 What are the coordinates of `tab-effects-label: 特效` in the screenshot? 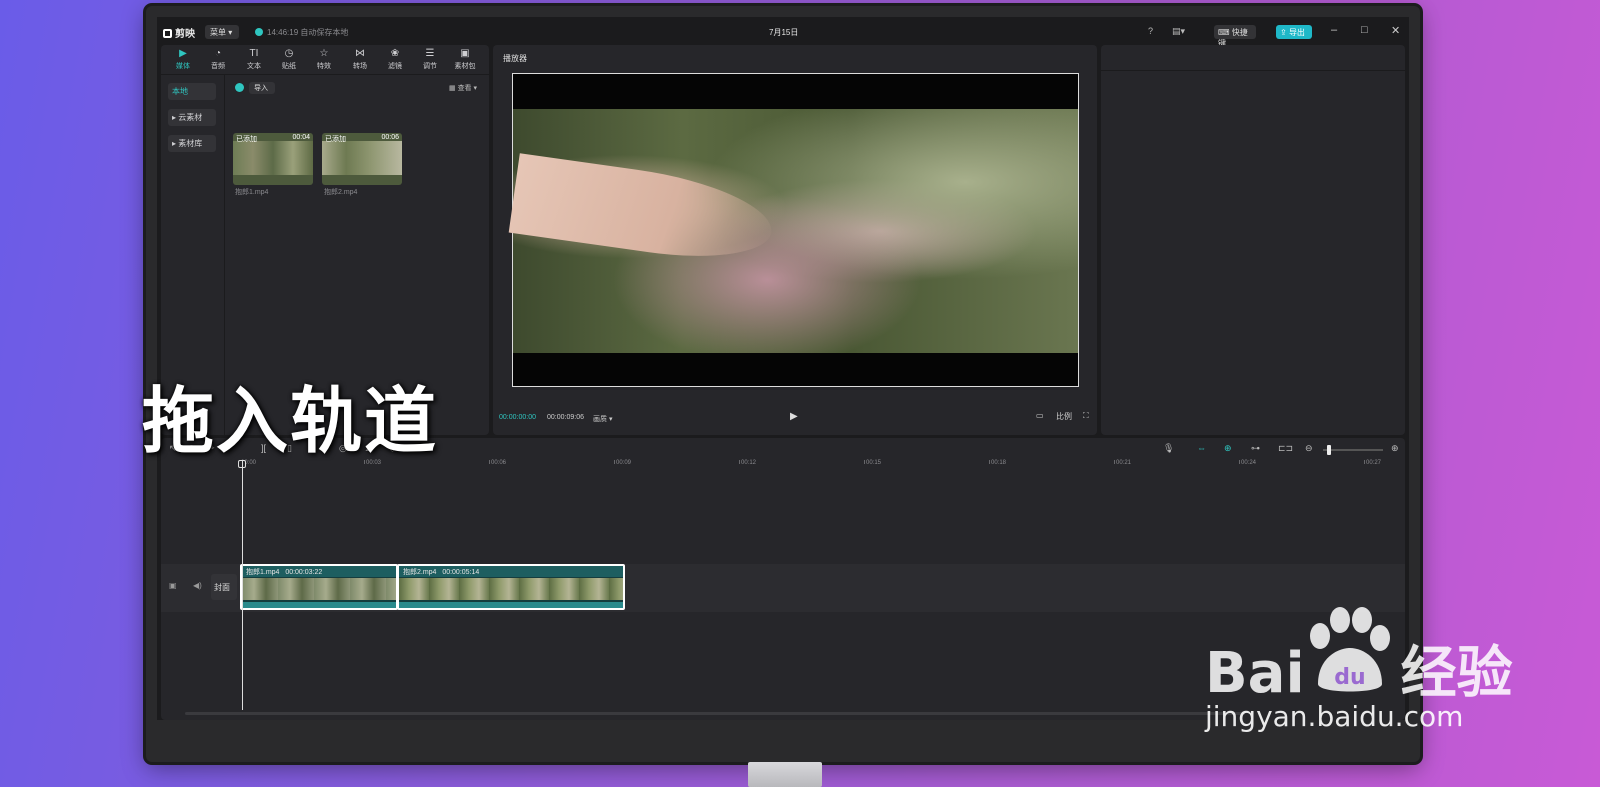 It's located at (324, 66).